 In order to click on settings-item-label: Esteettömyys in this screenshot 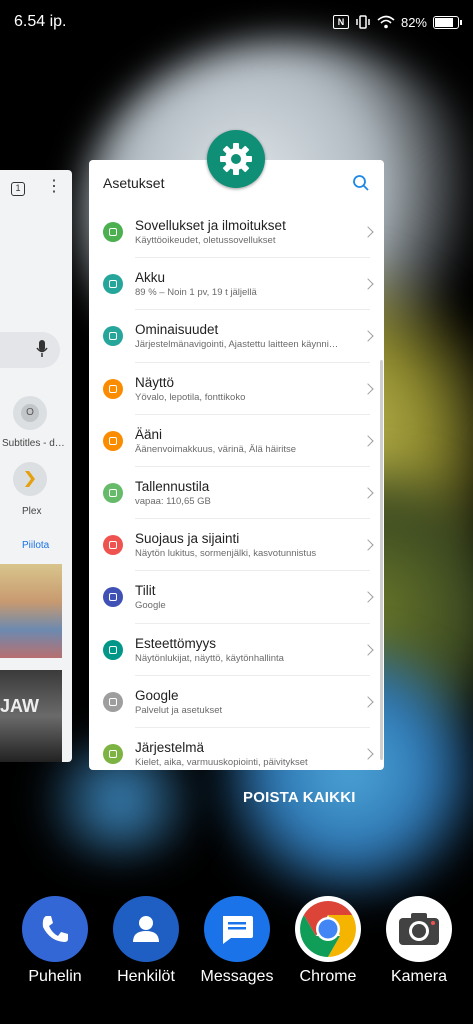, I will do `click(176, 643)`.